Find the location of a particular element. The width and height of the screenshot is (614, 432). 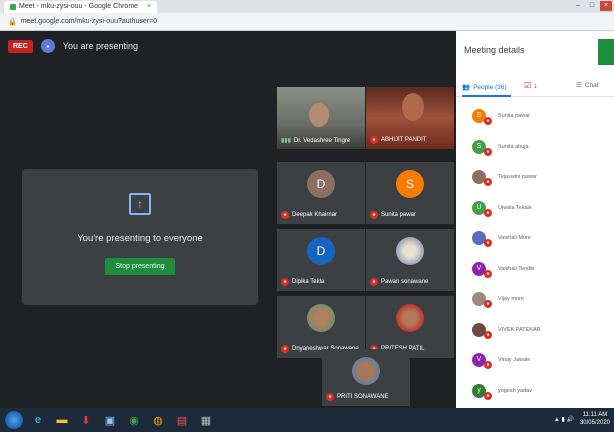

participant-row: ● Vijay more is located at coordinates (535, 299).